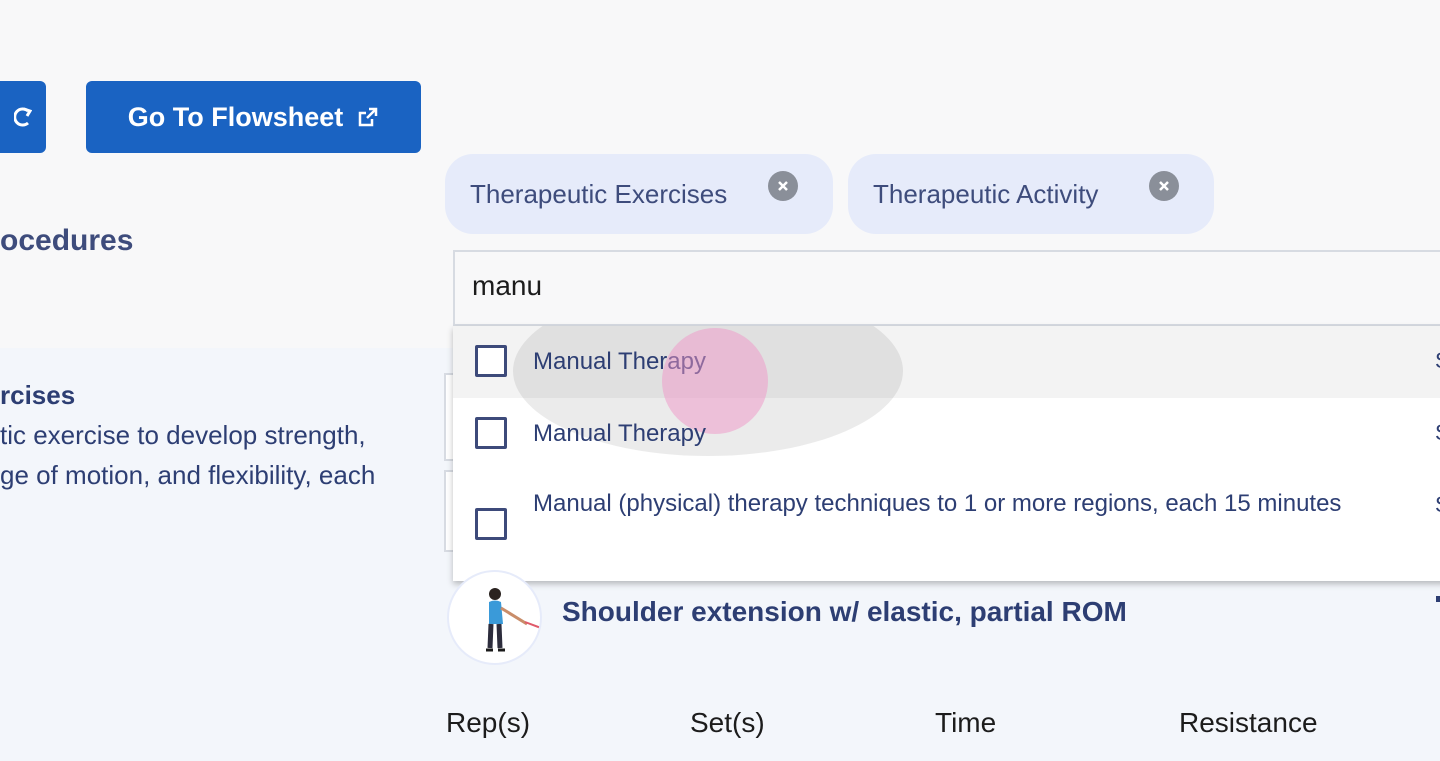  Describe the element at coordinates (488, 722) in the screenshot. I see `column-header-reps: Rep(s)` at that location.